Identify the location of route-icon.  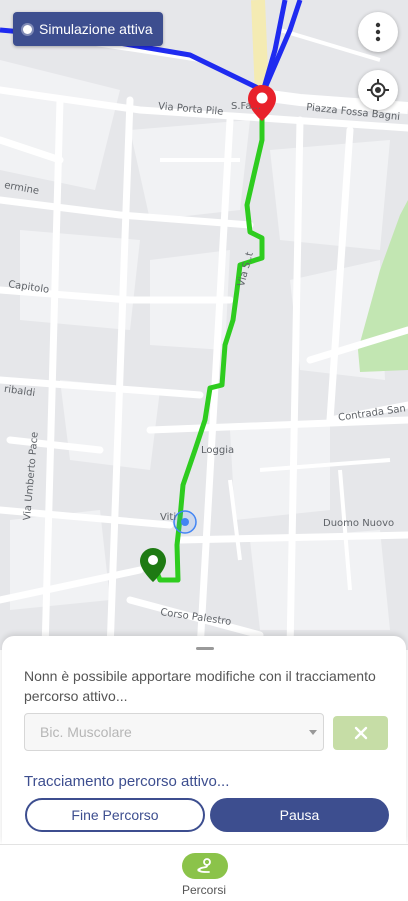
(204, 865).